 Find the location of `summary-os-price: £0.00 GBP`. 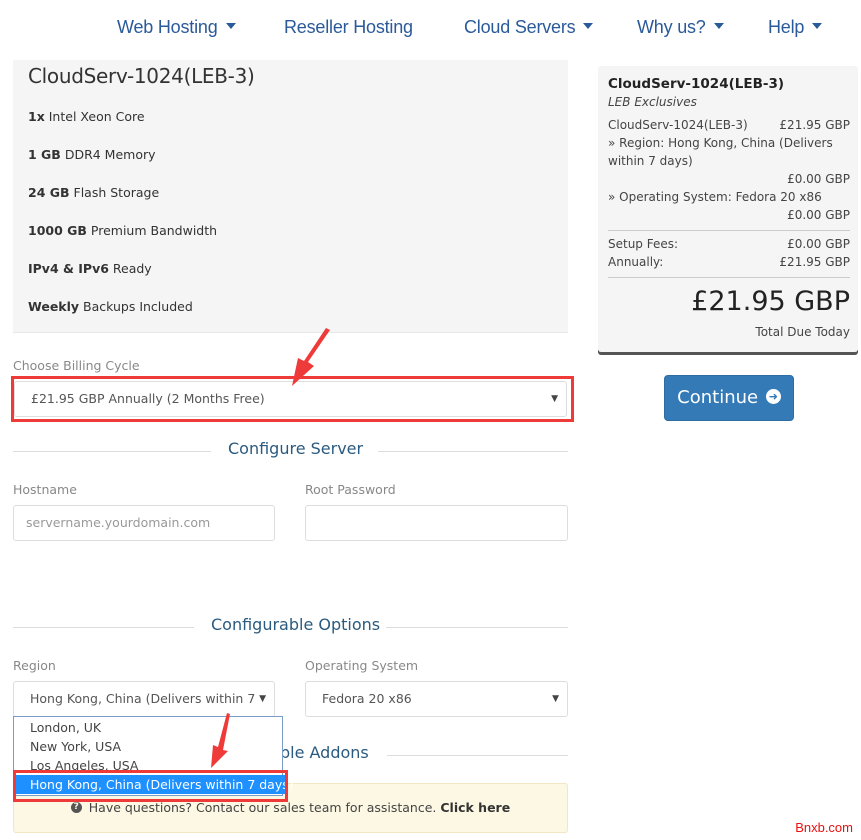

summary-os-price: £0.00 GBP is located at coordinates (818, 215).